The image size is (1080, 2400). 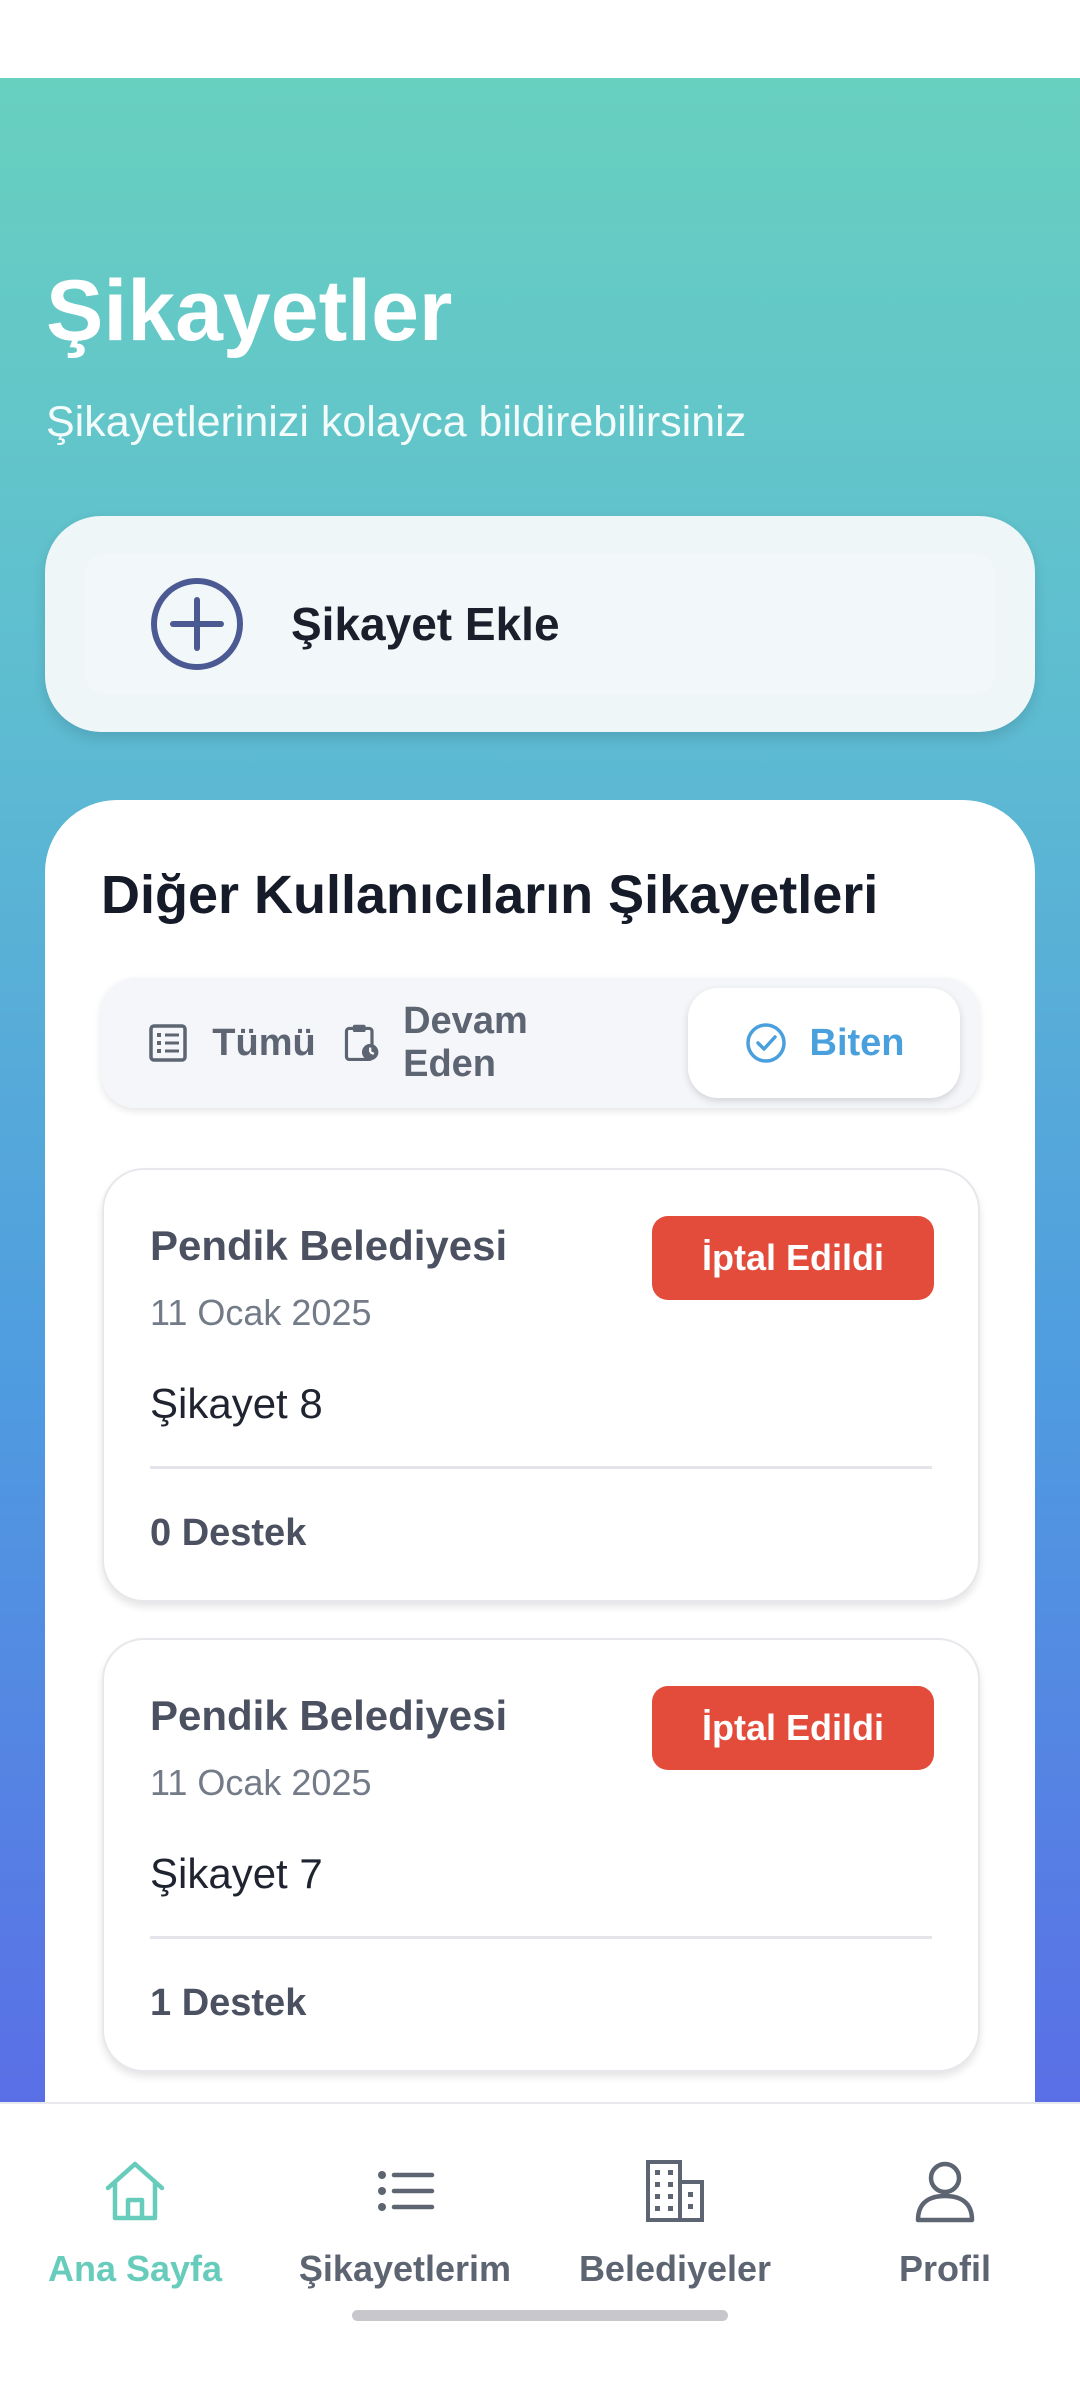 What do you see at coordinates (236, 1873) in the screenshot?
I see `complaint-title: Şikayet 7` at bounding box center [236, 1873].